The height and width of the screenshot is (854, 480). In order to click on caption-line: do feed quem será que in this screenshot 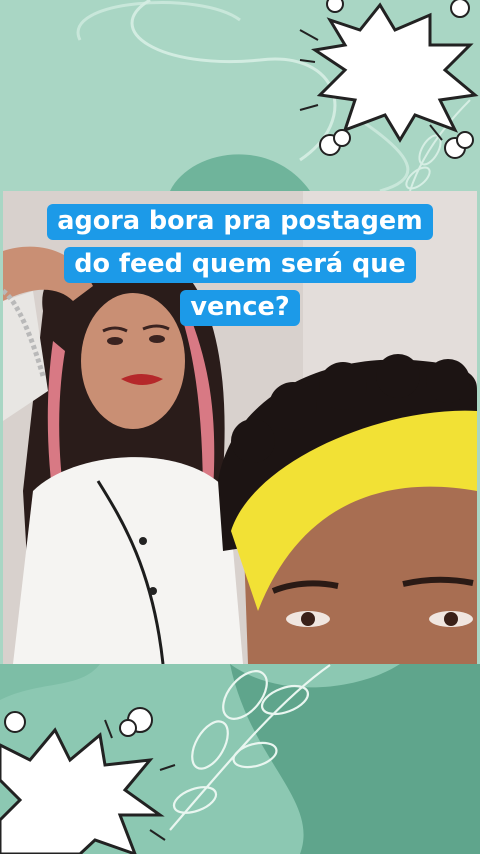, I will do `click(240, 264)`.